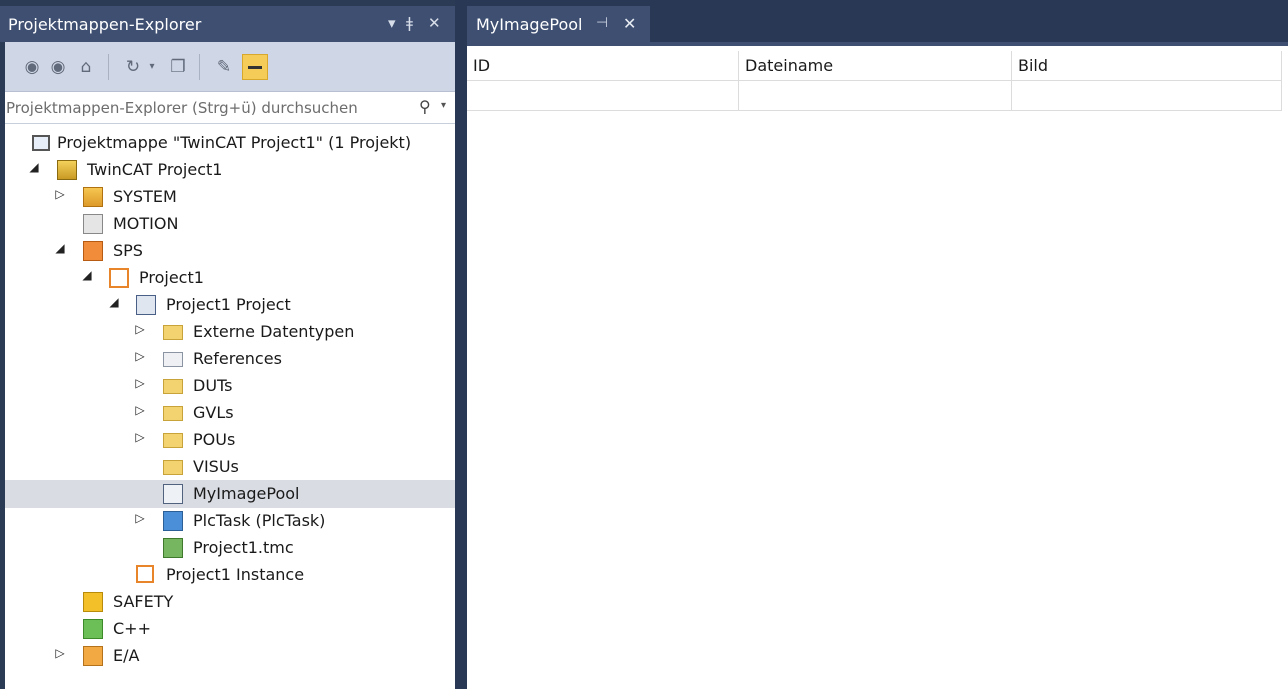  I want to click on tree-item-project1-tmc: Project1.tmc, so click(230, 548).